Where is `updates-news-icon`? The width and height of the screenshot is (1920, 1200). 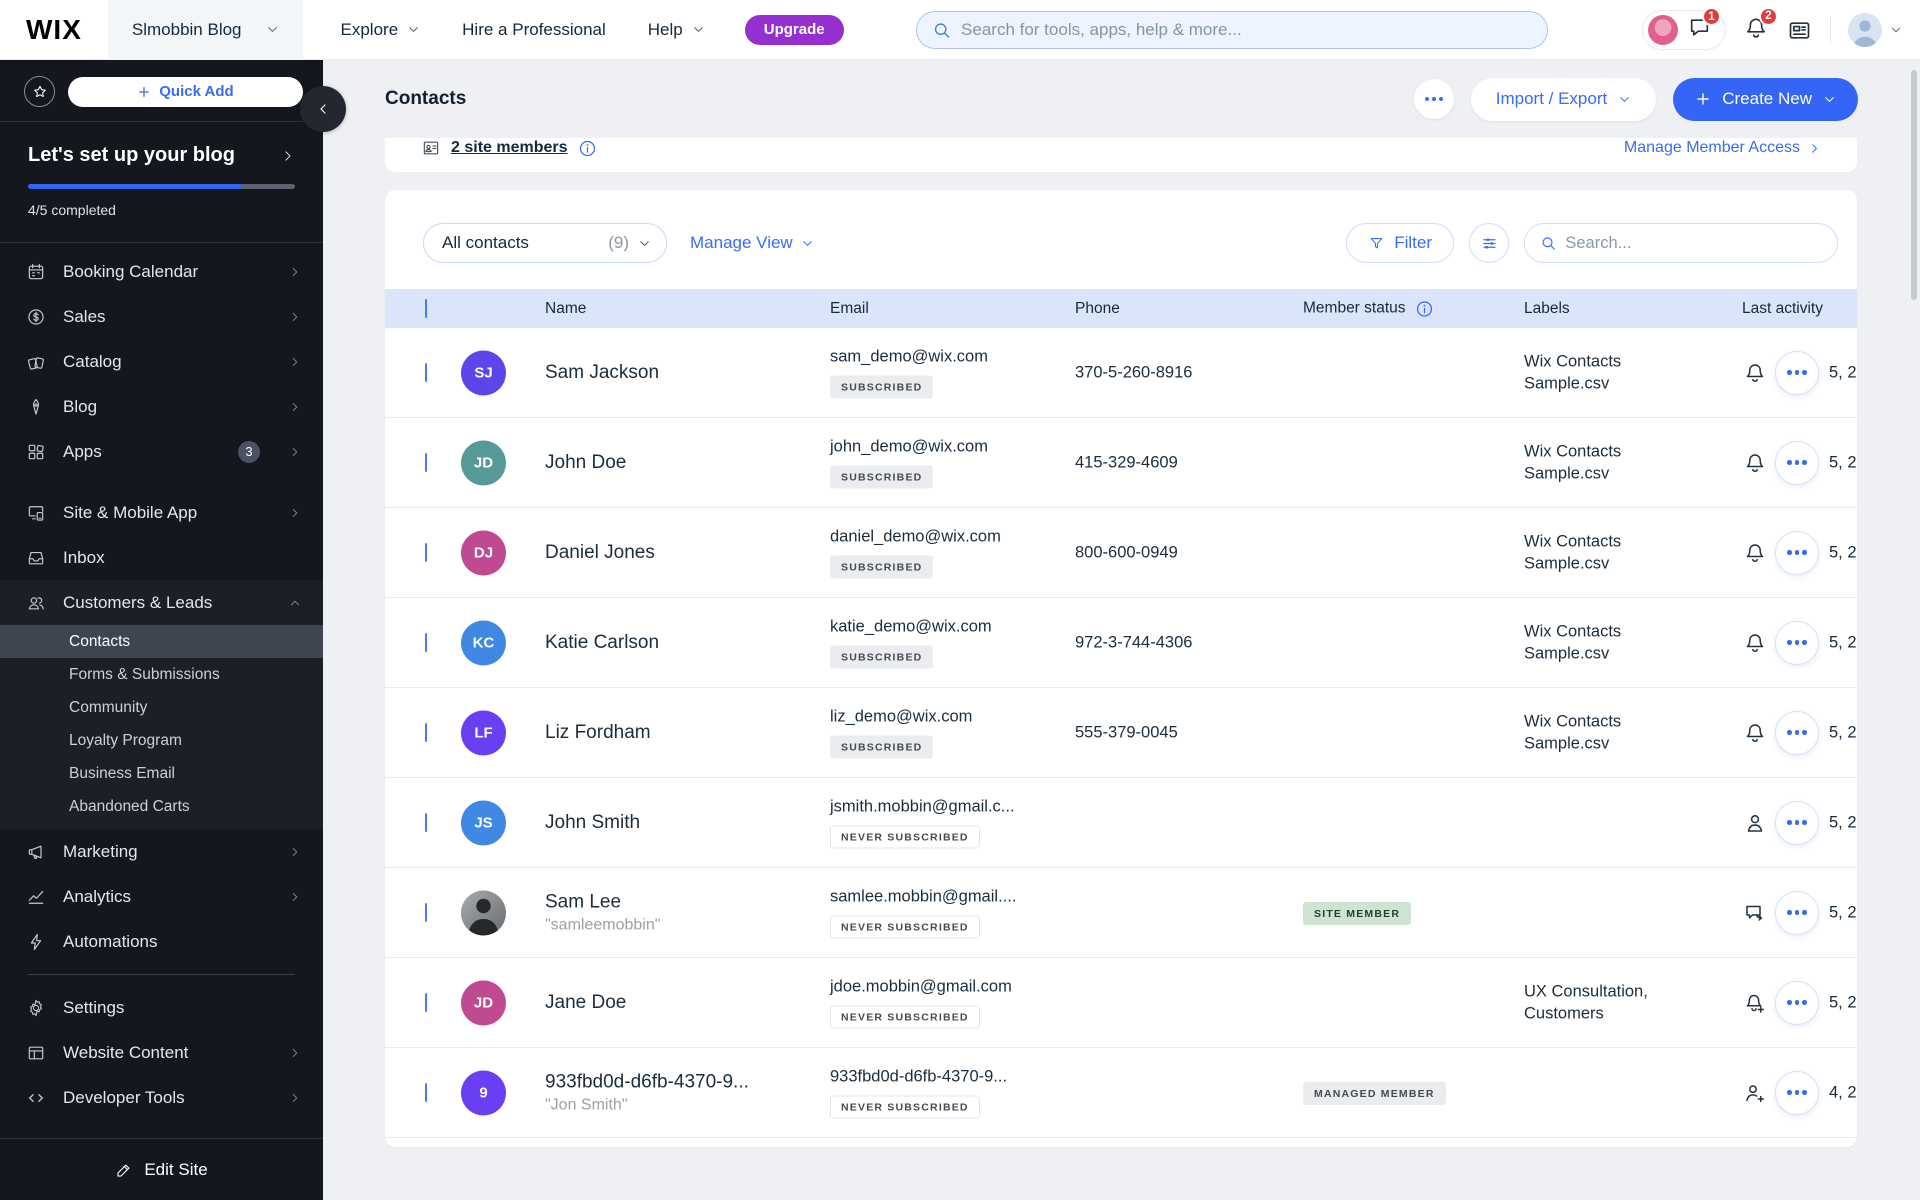
updates-news-icon is located at coordinates (1799, 30).